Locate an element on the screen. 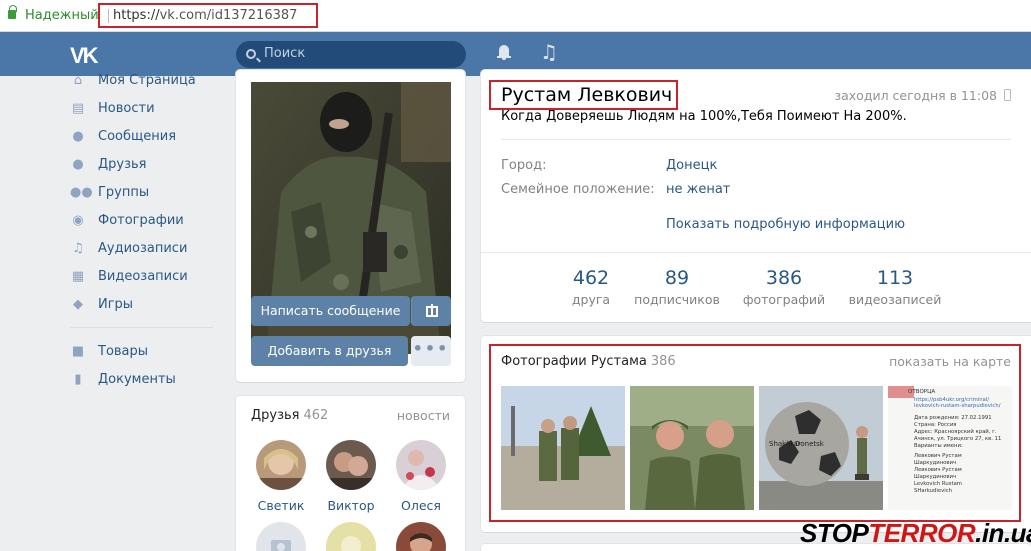 This screenshot has width=1031, height=551. mobile-phone-icon is located at coordinates (1007, 95).